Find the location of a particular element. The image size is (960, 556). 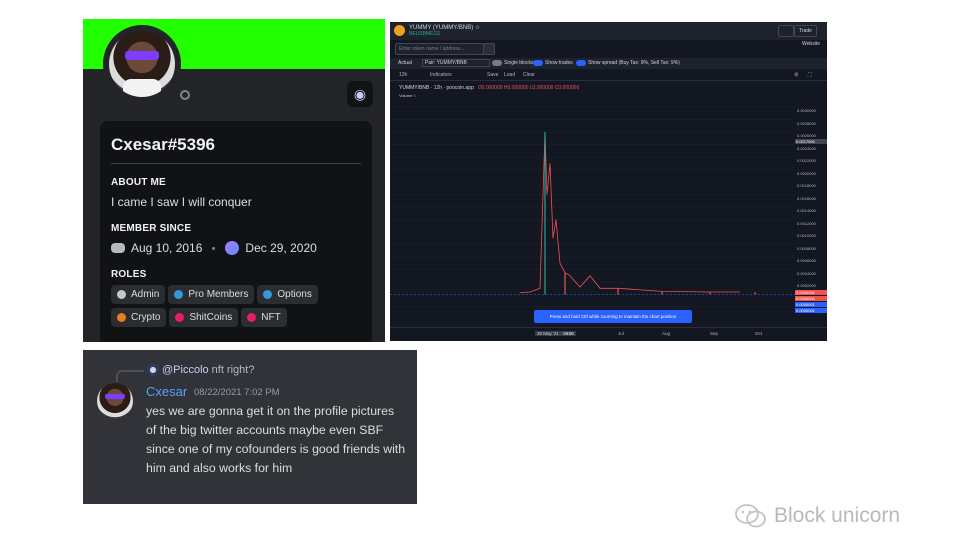

role-pill: Pro Members is located at coordinates (211, 294).